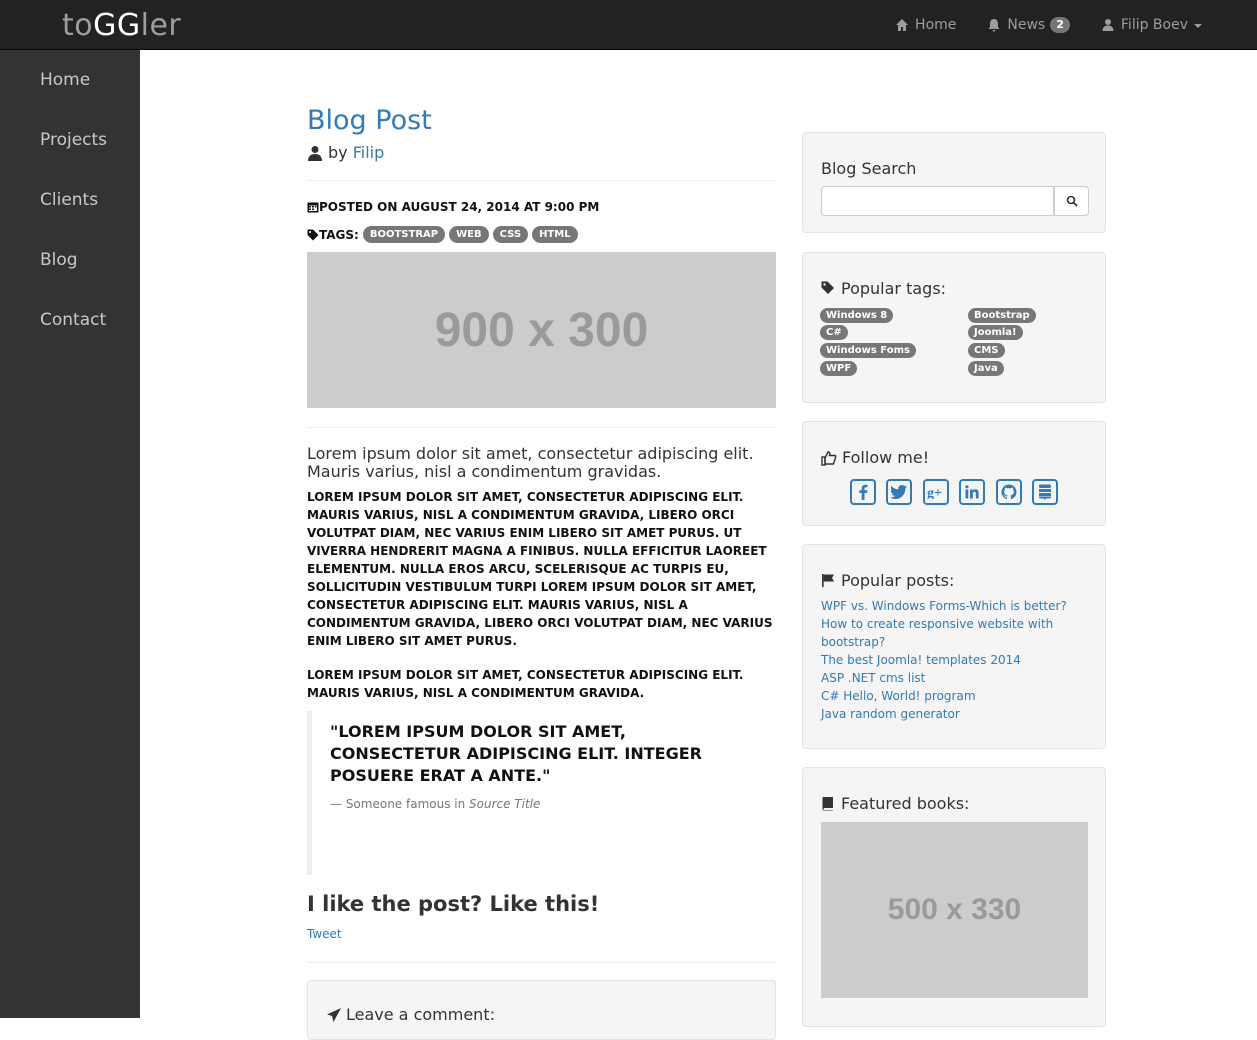  Describe the element at coordinates (986, 350) in the screenshot. I see `popular-tag: CMS` at that location.